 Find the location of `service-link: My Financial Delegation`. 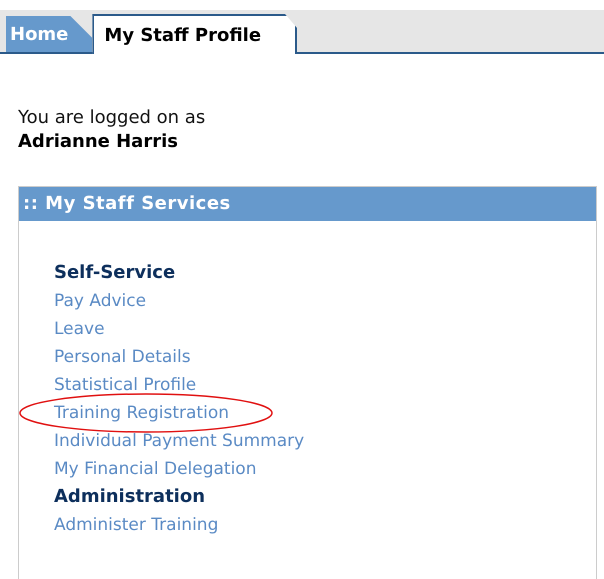

service-link: My Financial Delegation is located at coordinates (155, 469).